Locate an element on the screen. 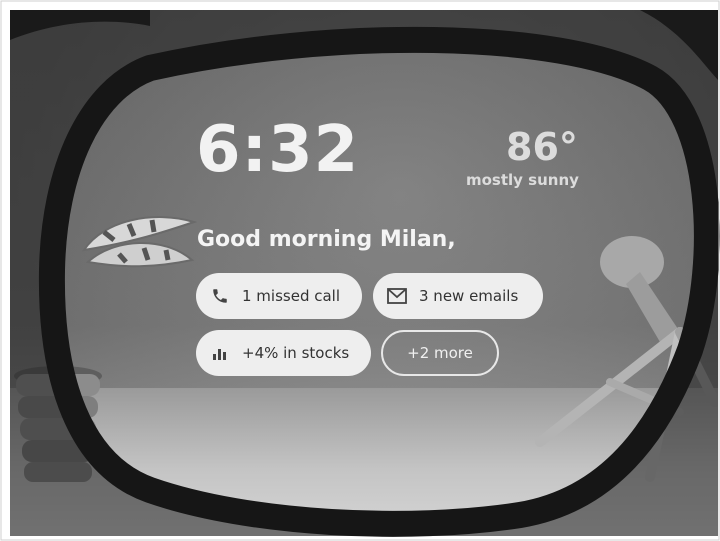  more-notifications-label: +2 more is located at coordinates (440, 353).